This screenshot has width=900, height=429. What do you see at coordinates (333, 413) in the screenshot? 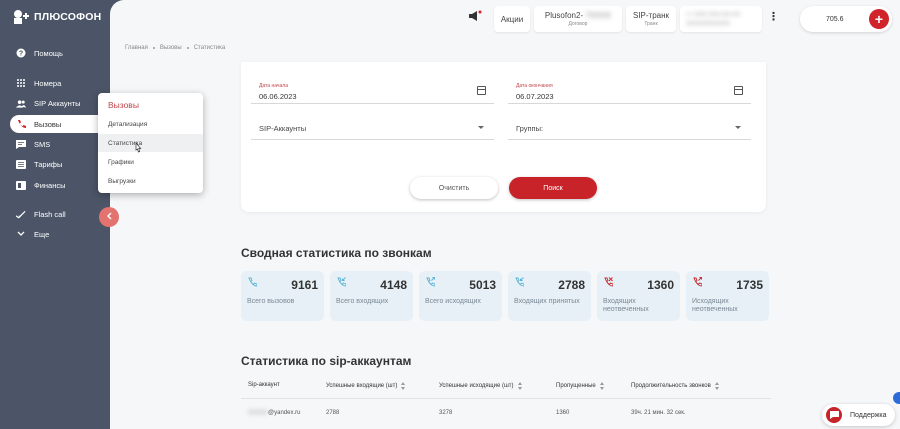
I see `cell-incoming: 2788` at bounding box center [333, 413].